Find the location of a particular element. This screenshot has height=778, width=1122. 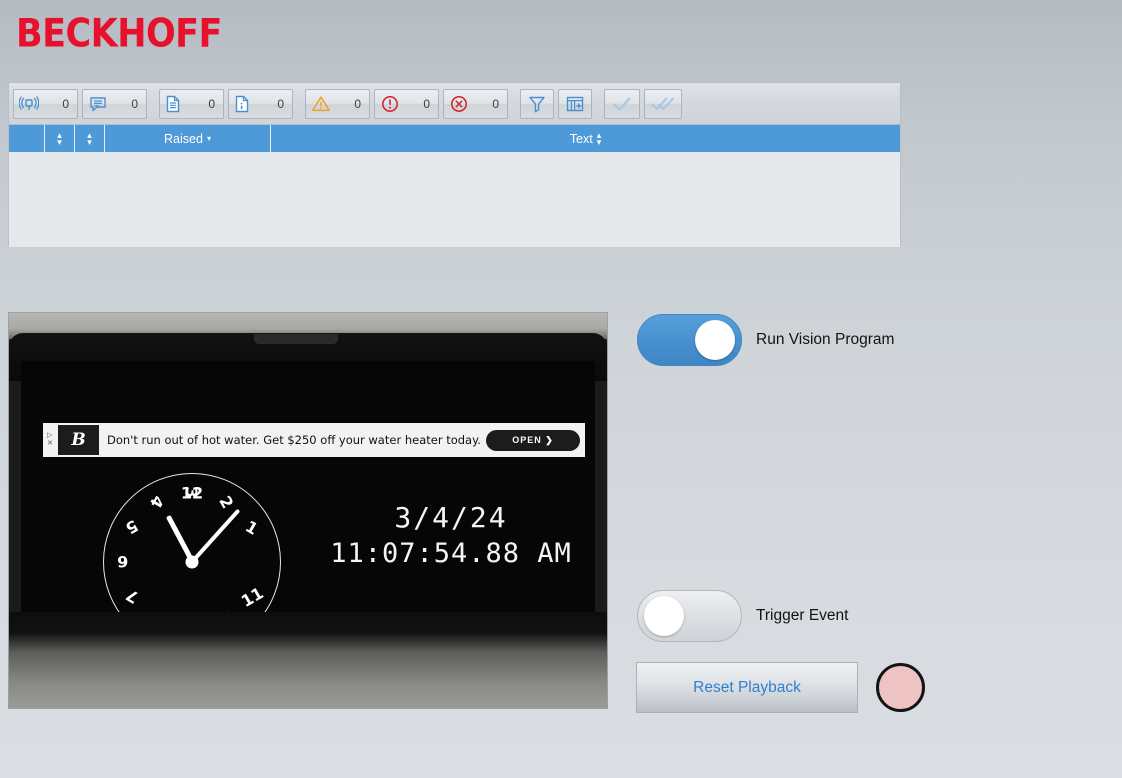

grid-column-label: Text is located at coordinates (581, 138).